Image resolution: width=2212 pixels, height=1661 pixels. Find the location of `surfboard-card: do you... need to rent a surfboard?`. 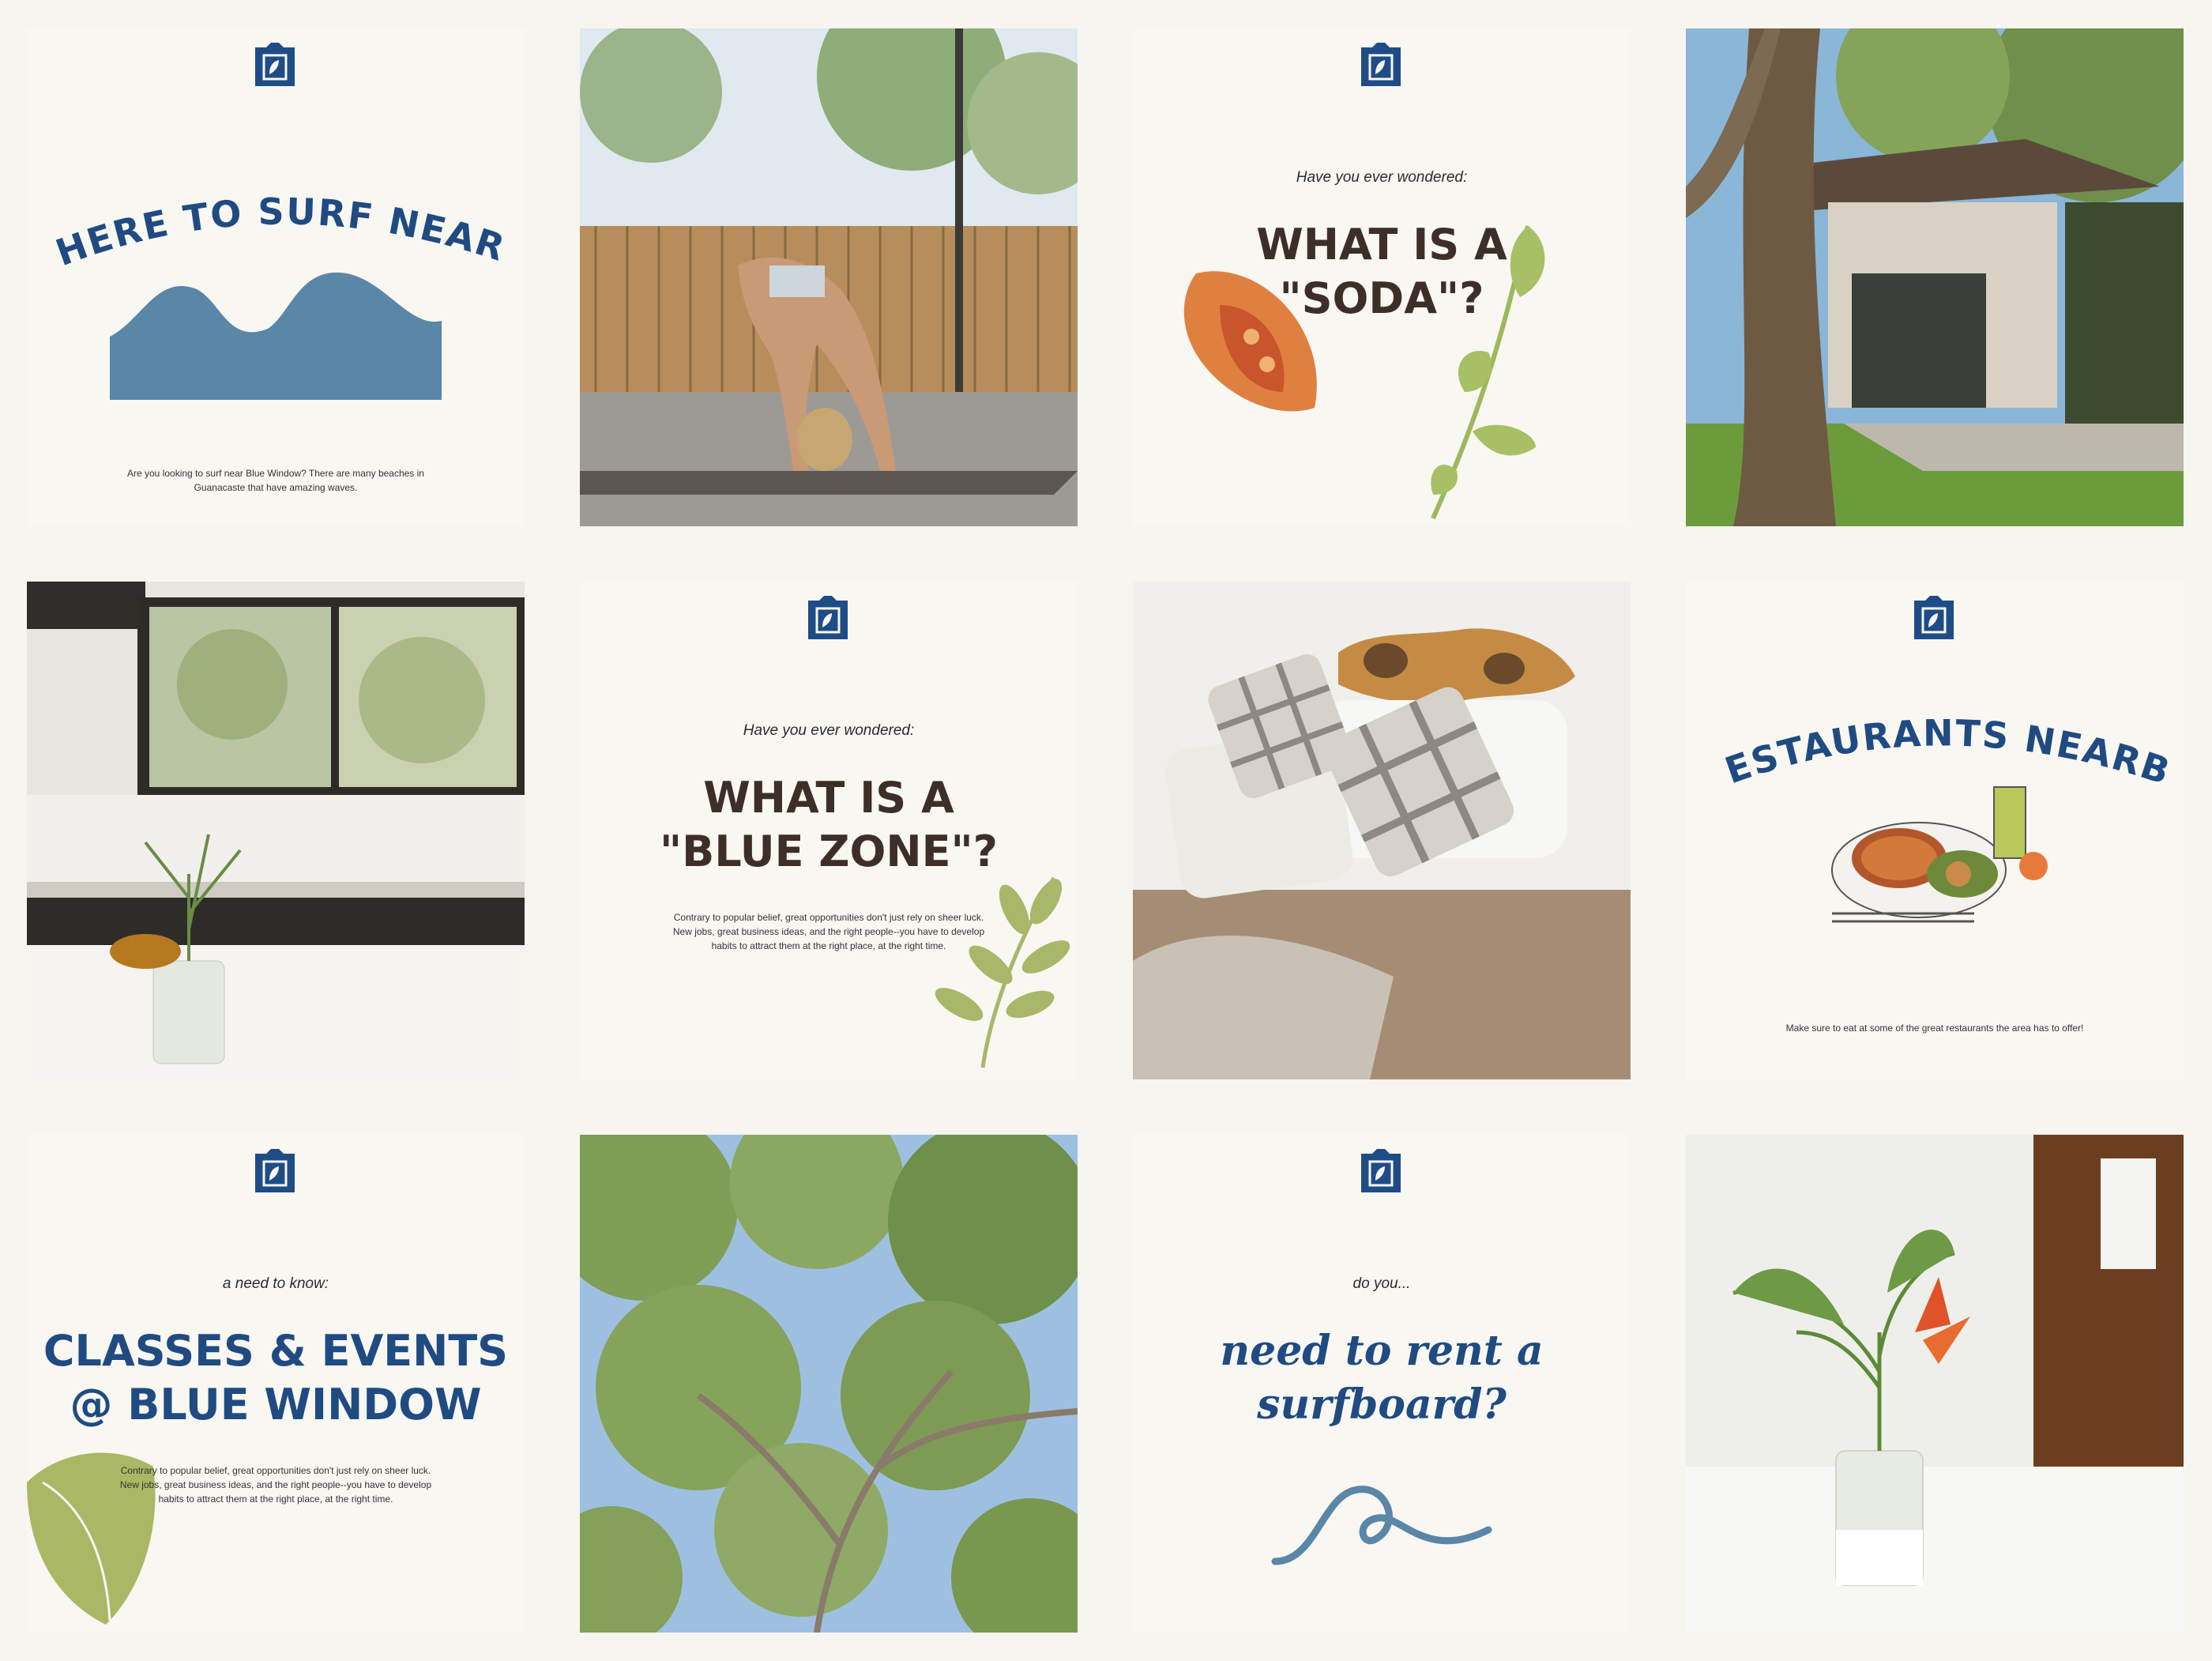

surfboard-card: do you... need to rent a surfboard? is located at coordinates (1382, 1384).